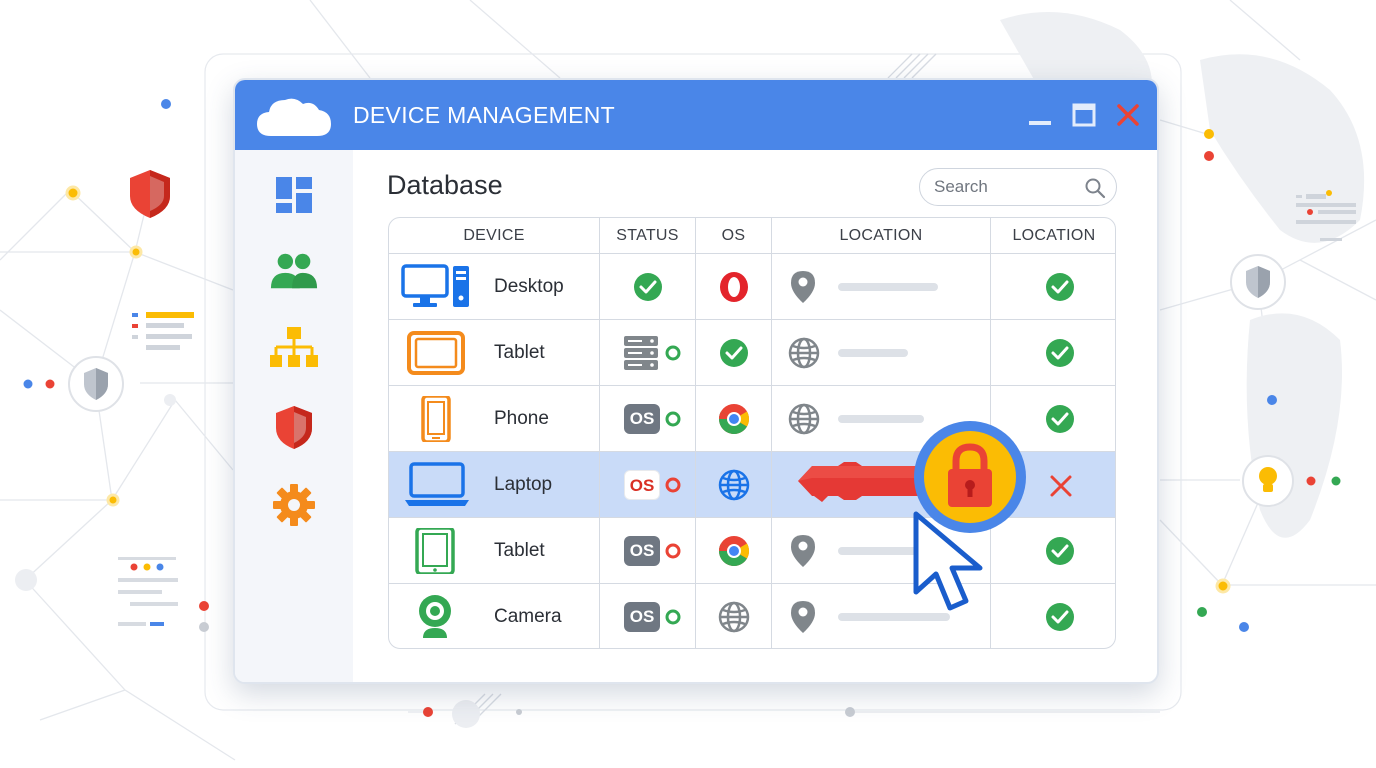 This screenshot has width=1376, height=768. I want to click on webcam-icon, so click(435, 616).